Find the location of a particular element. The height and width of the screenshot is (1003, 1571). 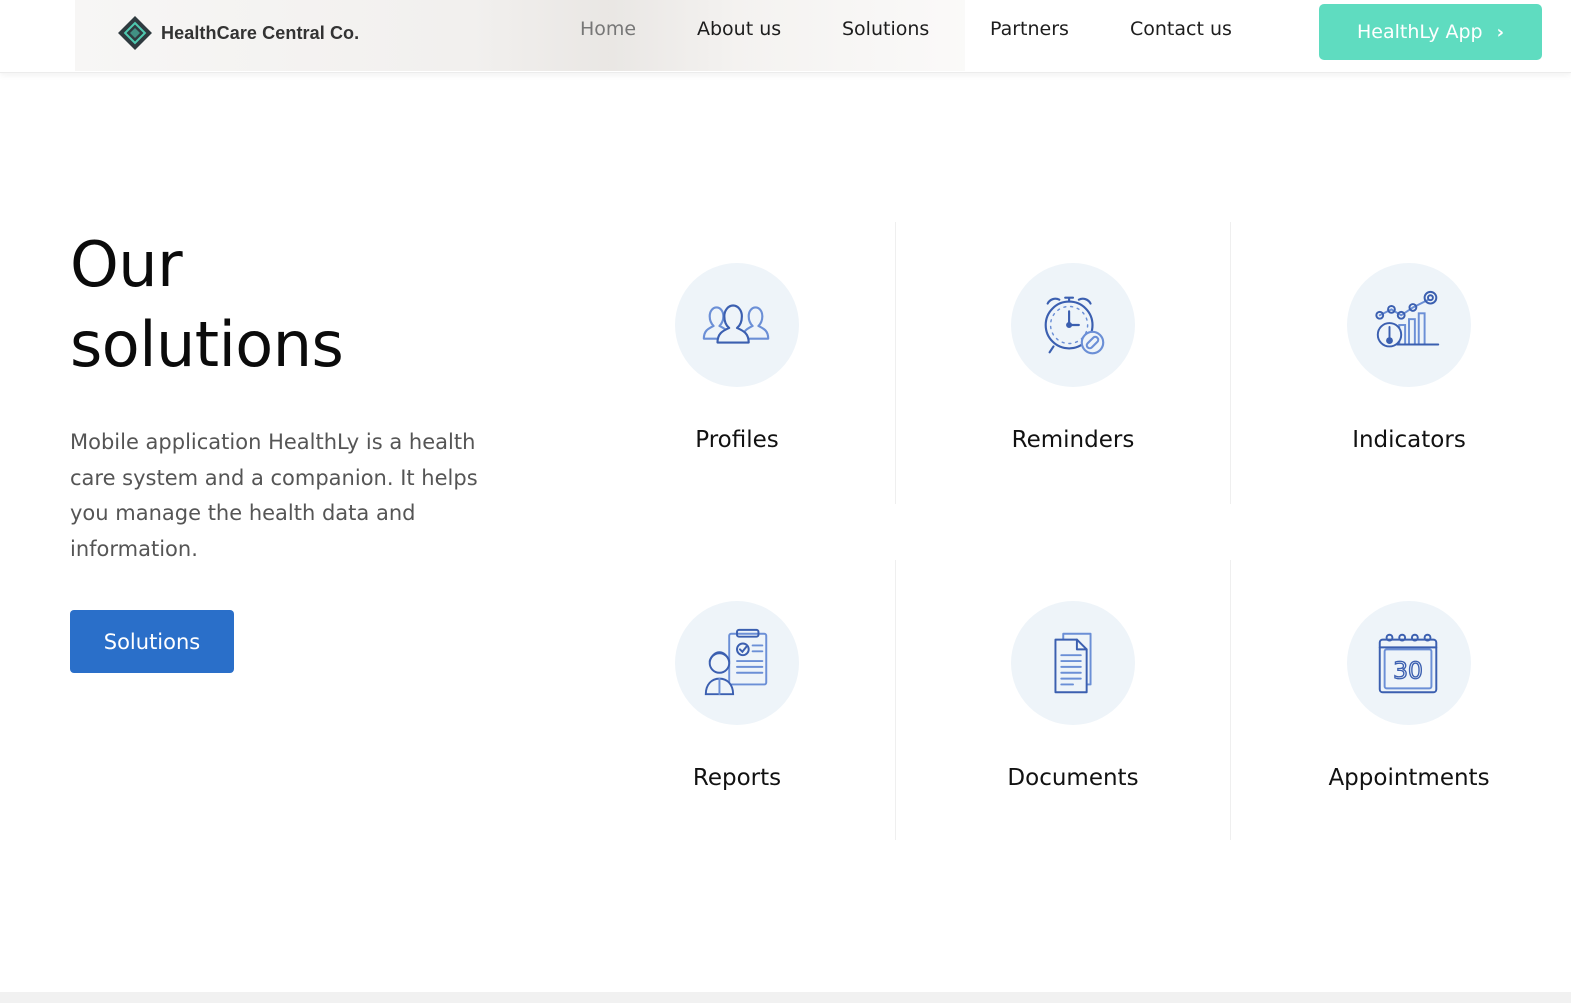

solution-card-documents: Documents is located at coordinates (1073, 700).